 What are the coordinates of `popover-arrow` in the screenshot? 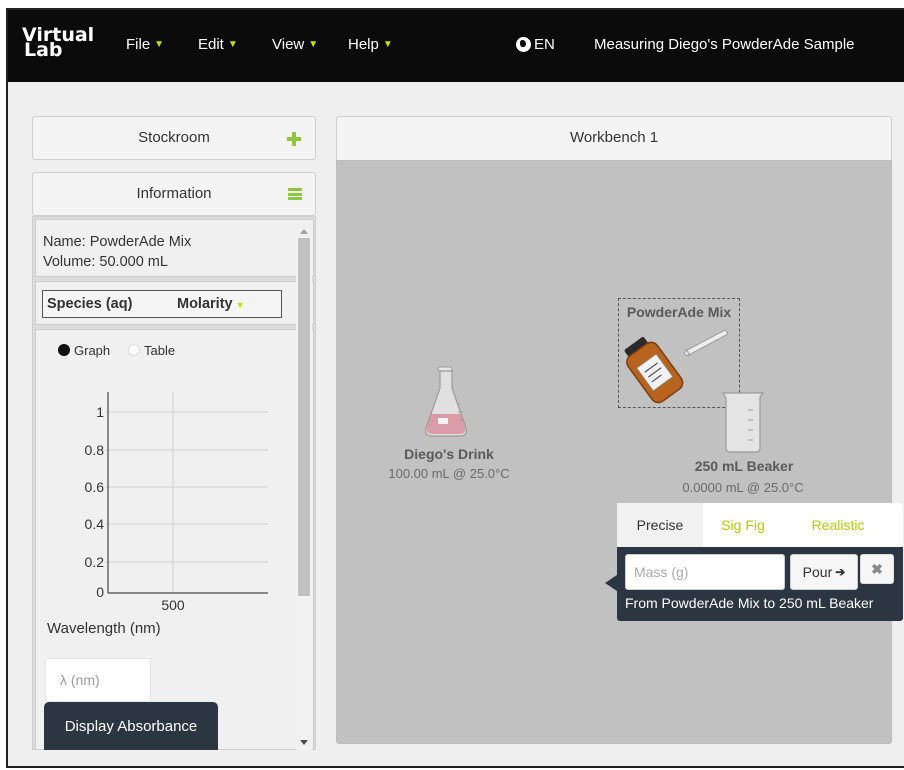 It's located at (611, 583).